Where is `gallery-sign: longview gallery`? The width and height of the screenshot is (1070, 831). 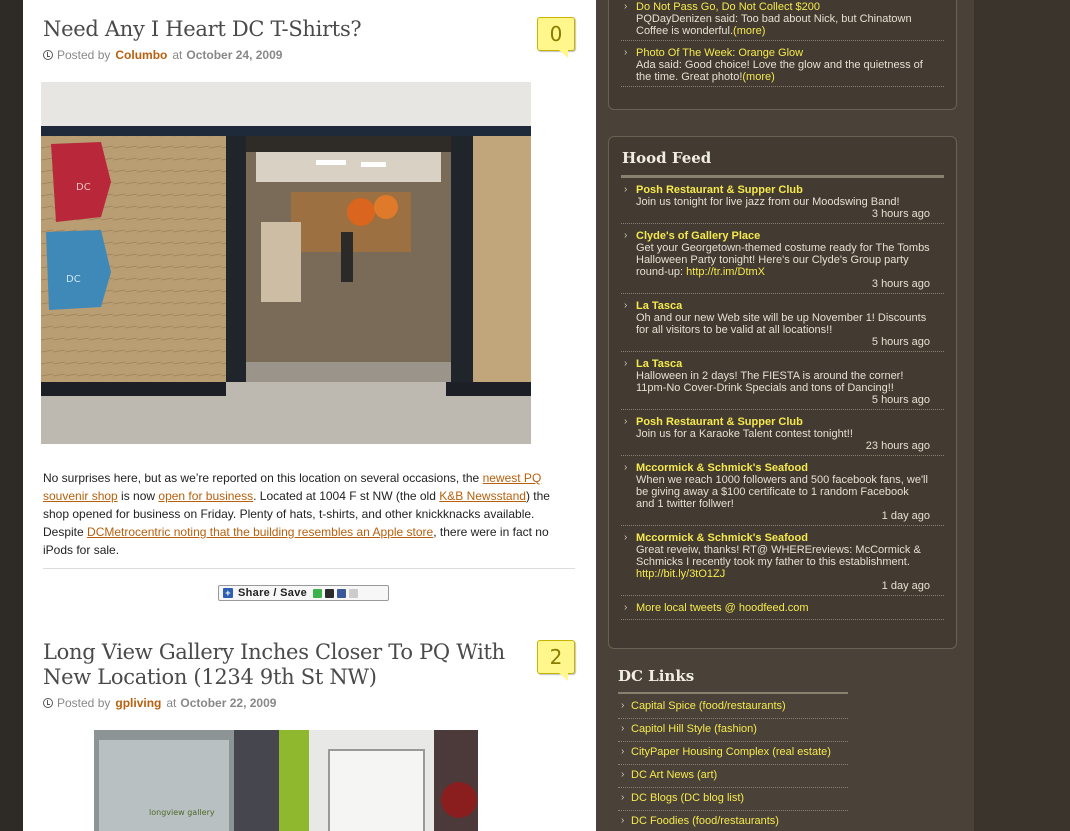 gallery-sign: longview gallery is located at coordinates (182, 812).